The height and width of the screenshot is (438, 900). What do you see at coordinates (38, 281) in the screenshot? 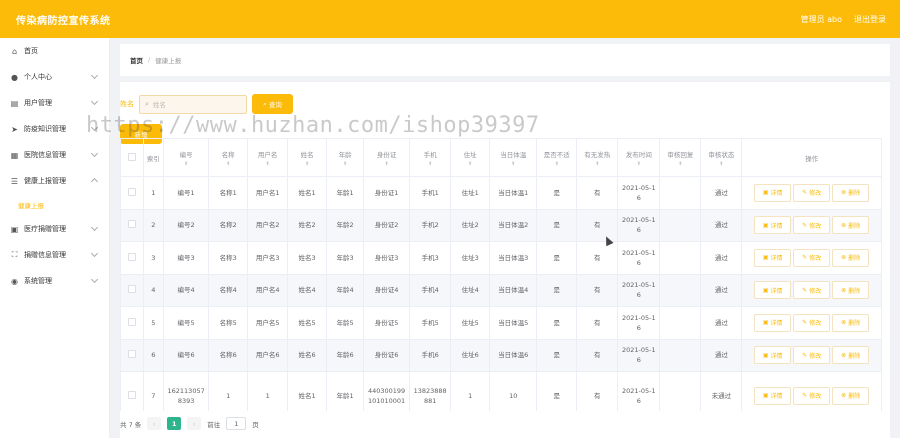
I see `sidebar-item-label: 系统管理` at bounding box center [38, 281].